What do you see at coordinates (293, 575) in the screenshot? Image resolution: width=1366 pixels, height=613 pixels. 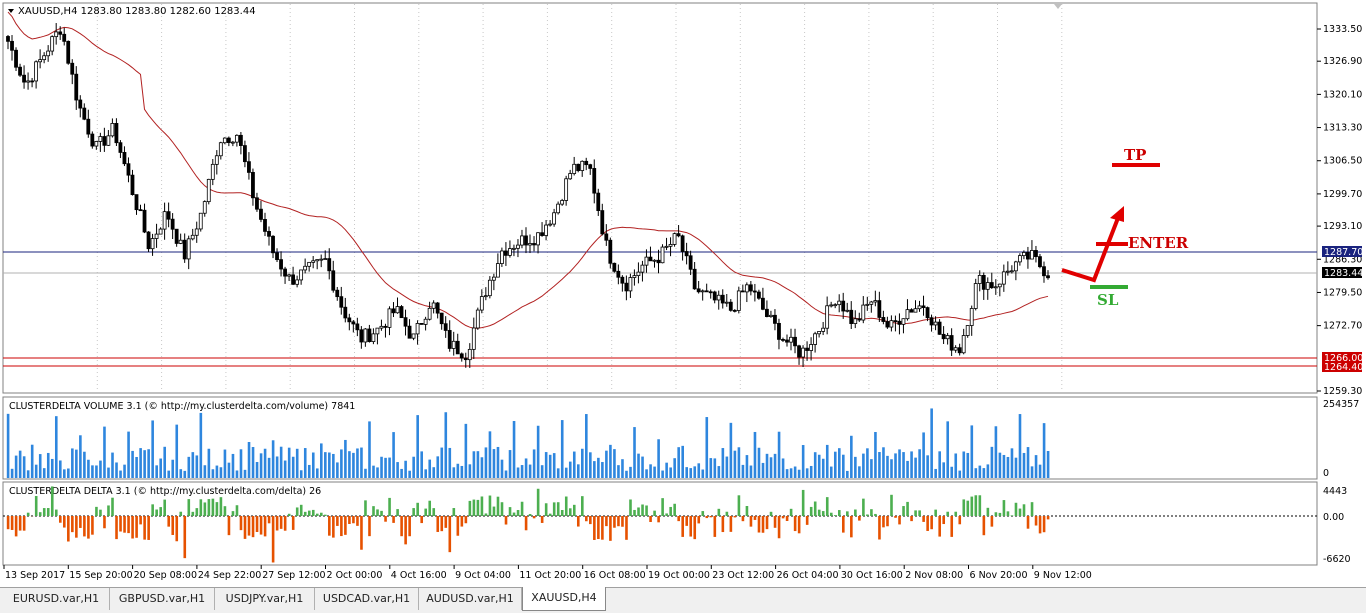 I see `time-tick-label: 27 Sep 12:00` at bounding box center [293, 575].